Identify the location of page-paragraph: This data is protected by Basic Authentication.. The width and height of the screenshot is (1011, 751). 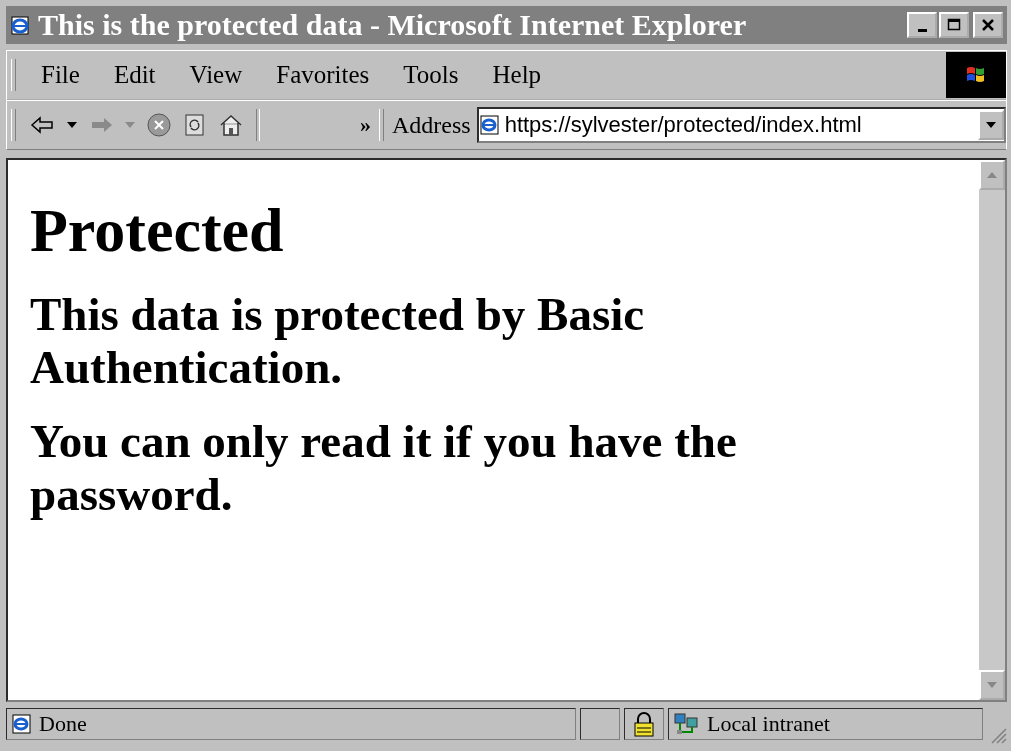
(338, 341).